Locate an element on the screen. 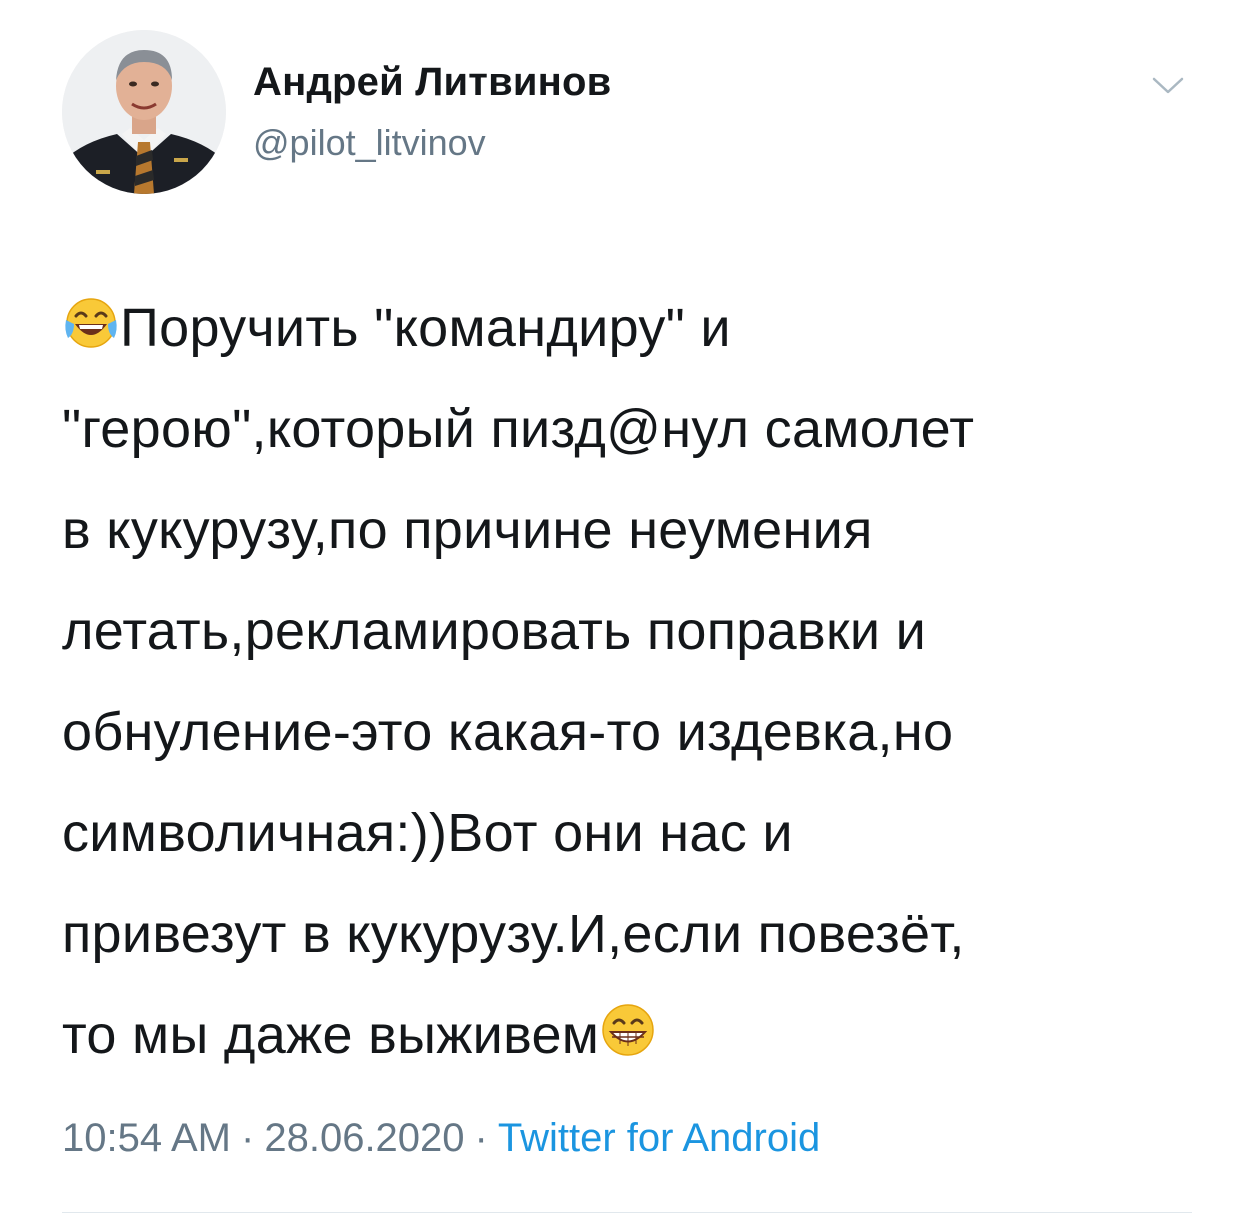 The height and width of the screenshot is (1228, 1242). tweet-line: то мы даже выживем is located at coordinates (627, 1035).